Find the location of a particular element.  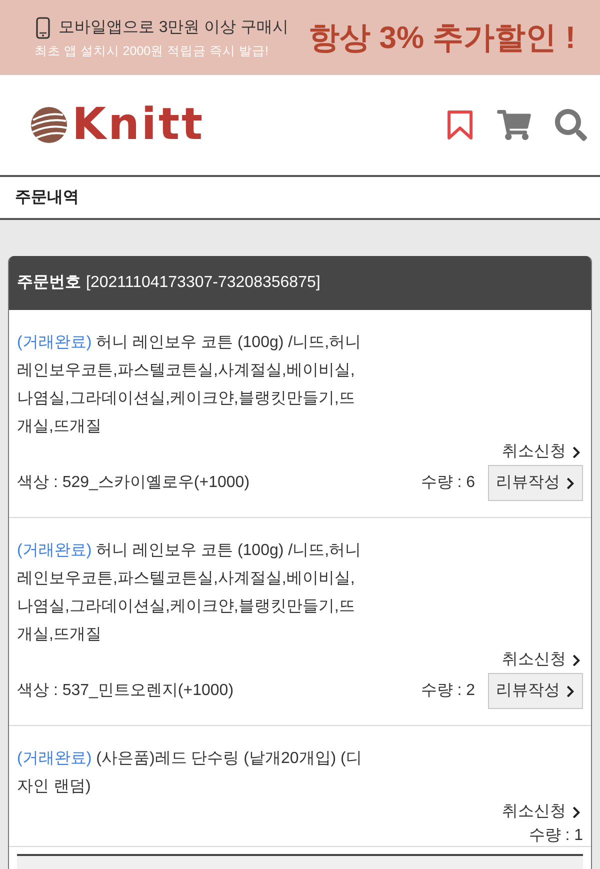

page-title: 주문내역 is located at coordinates (47, 198).